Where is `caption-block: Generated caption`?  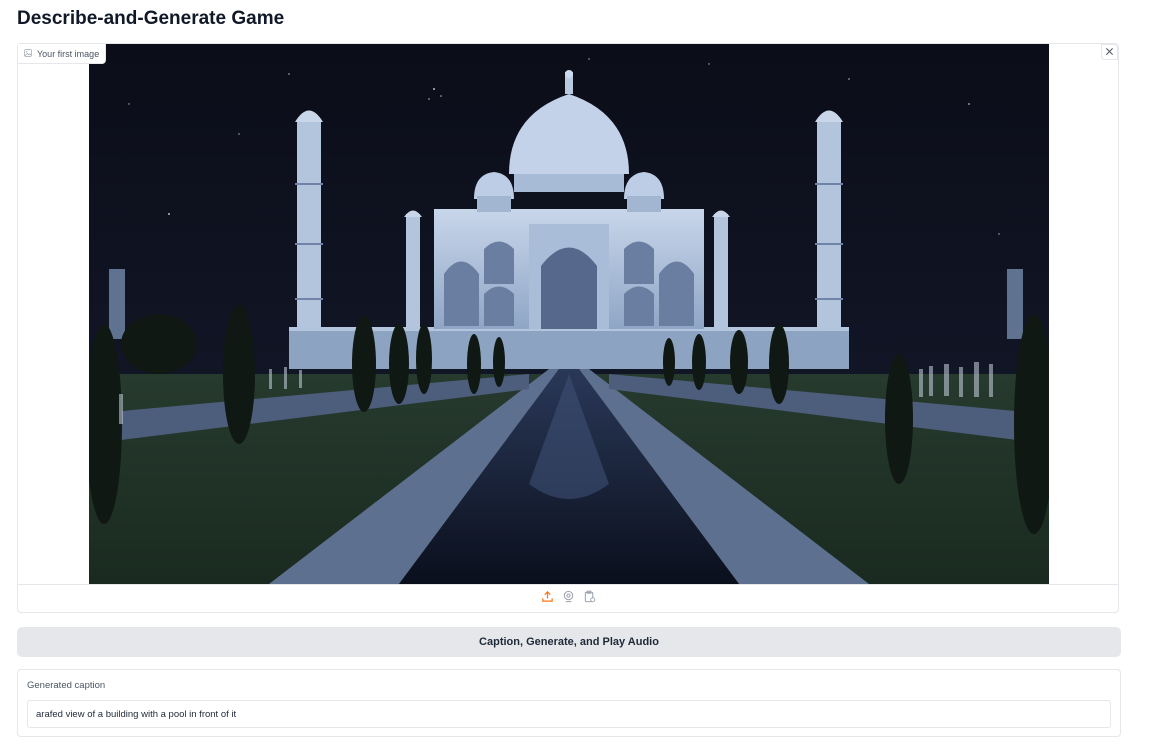
caption-block: Generated caption is located at coordinates (569, 703).